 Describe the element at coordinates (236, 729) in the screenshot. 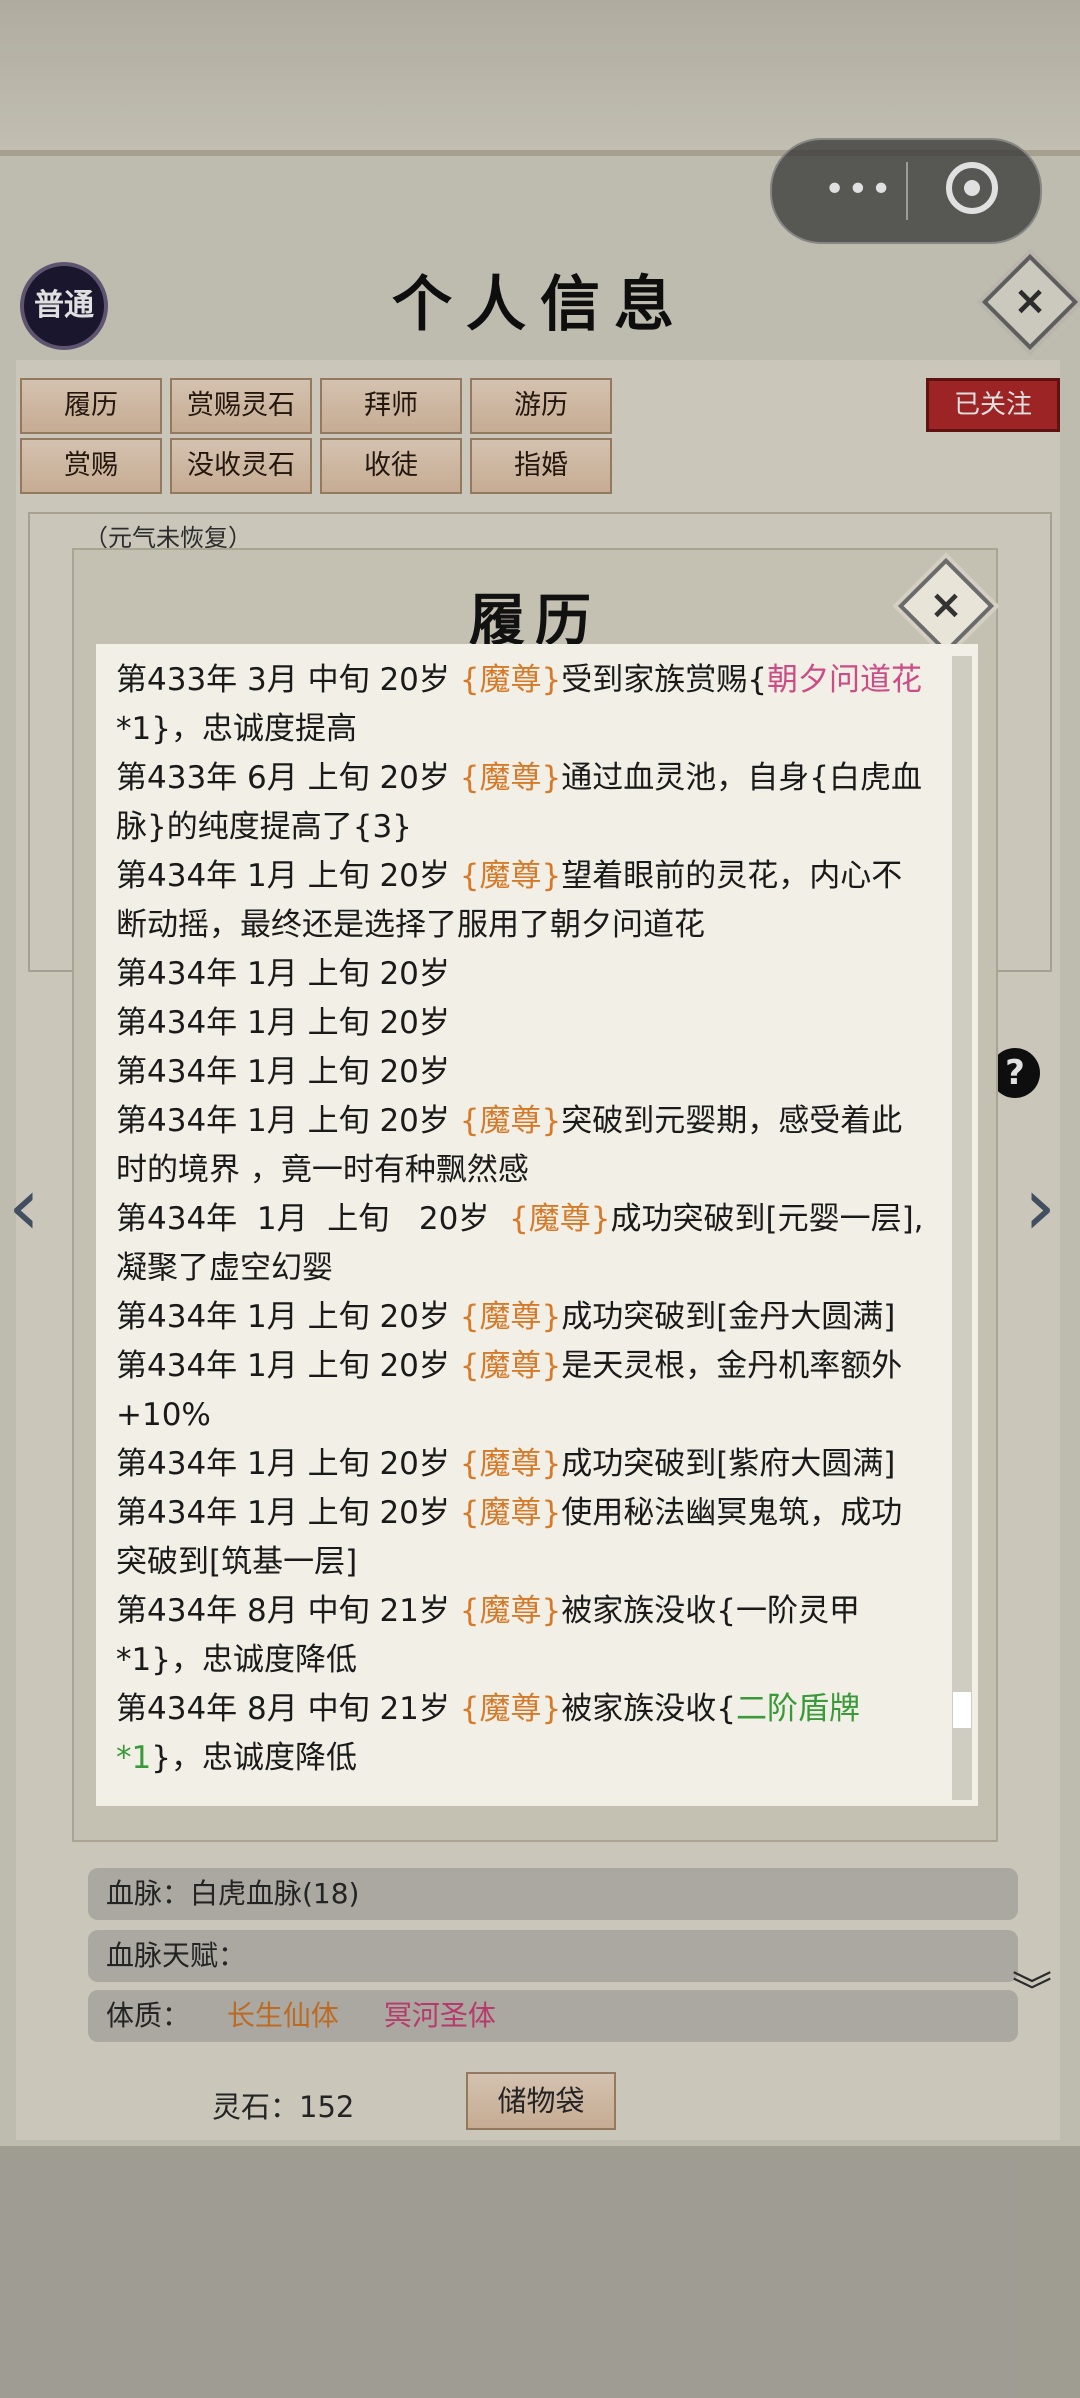

I see `entry-tail: *1}，忠诚度提高` at that location.